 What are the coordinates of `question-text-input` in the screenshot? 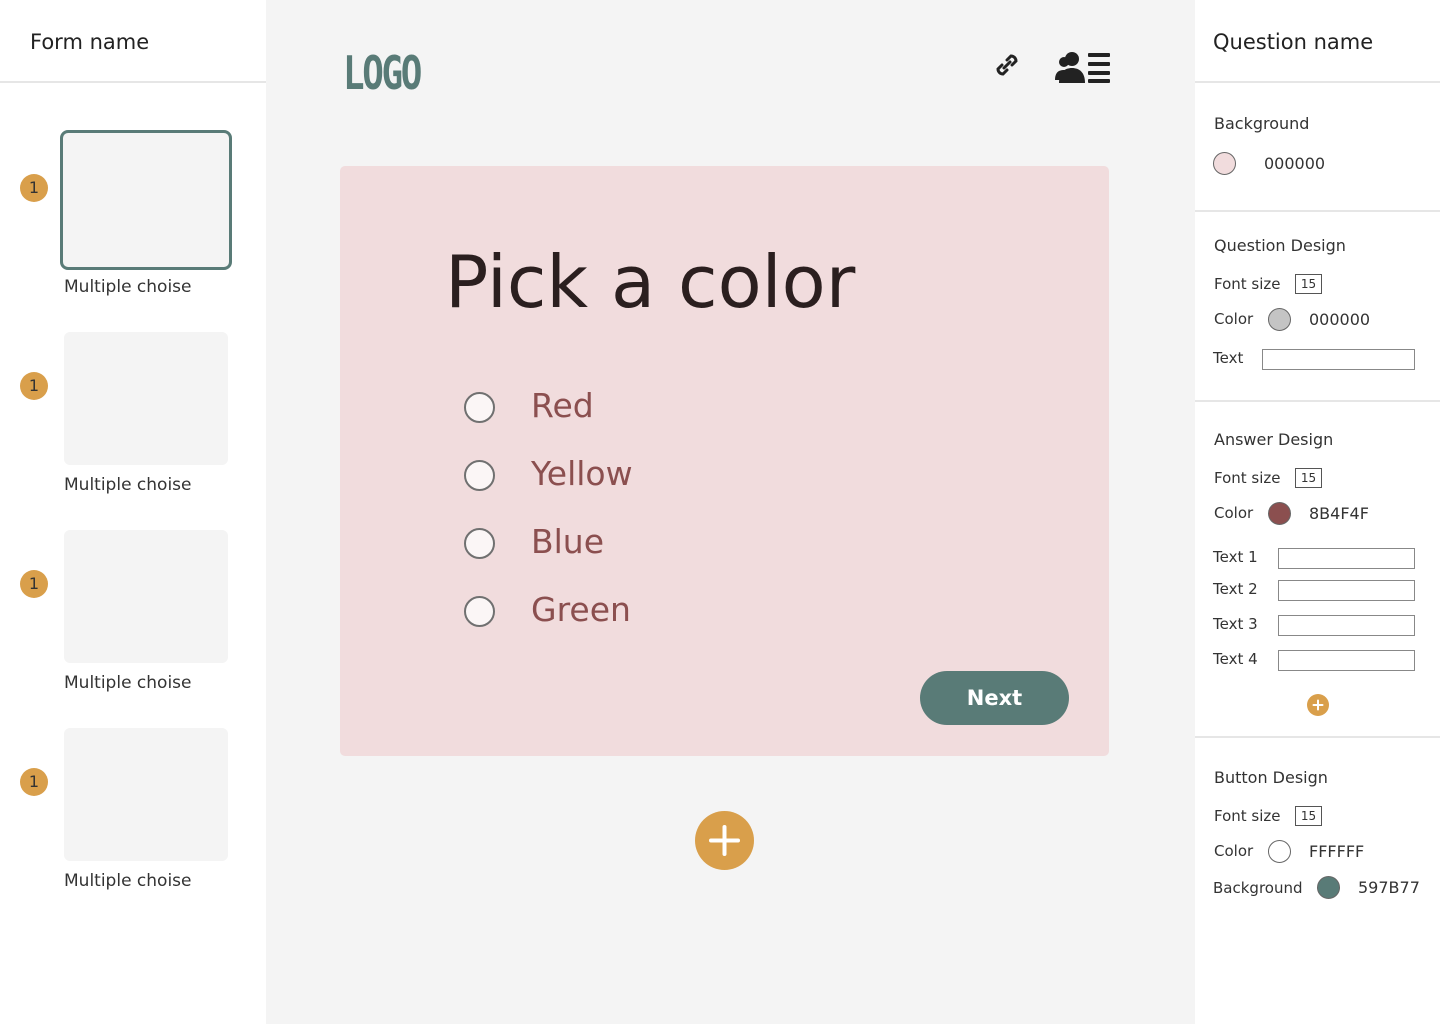 It's located at (1338, 359).